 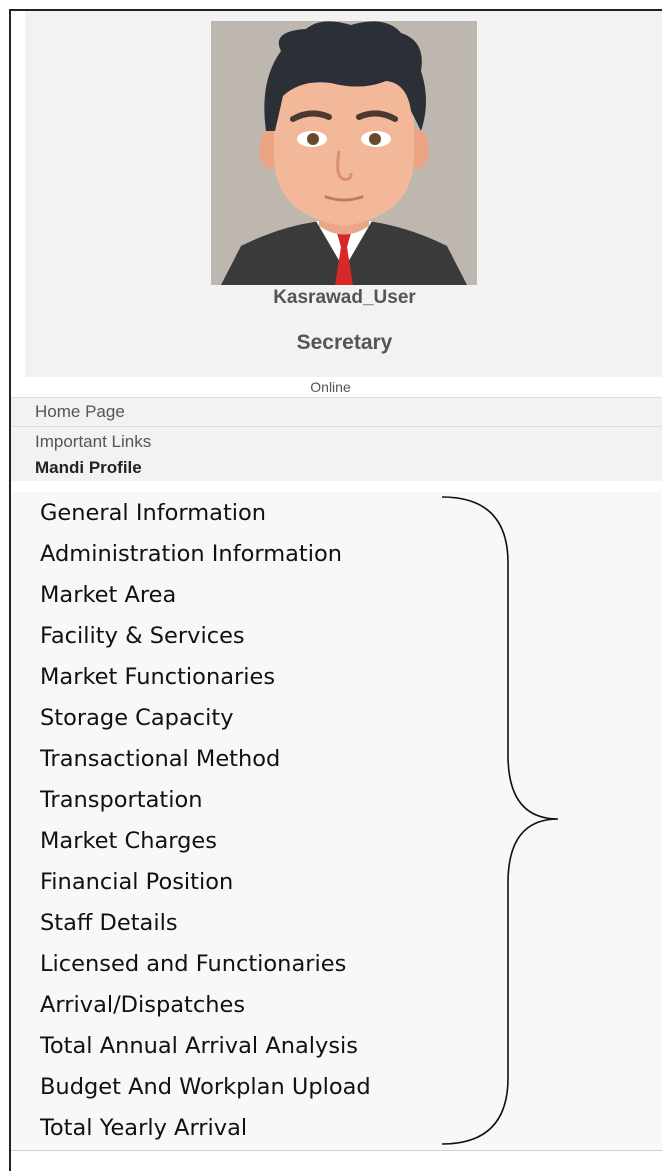 I want to click on submenu-item-arrival-dispatches: Arrival/Dispatches, so click(x=142, y=1005).